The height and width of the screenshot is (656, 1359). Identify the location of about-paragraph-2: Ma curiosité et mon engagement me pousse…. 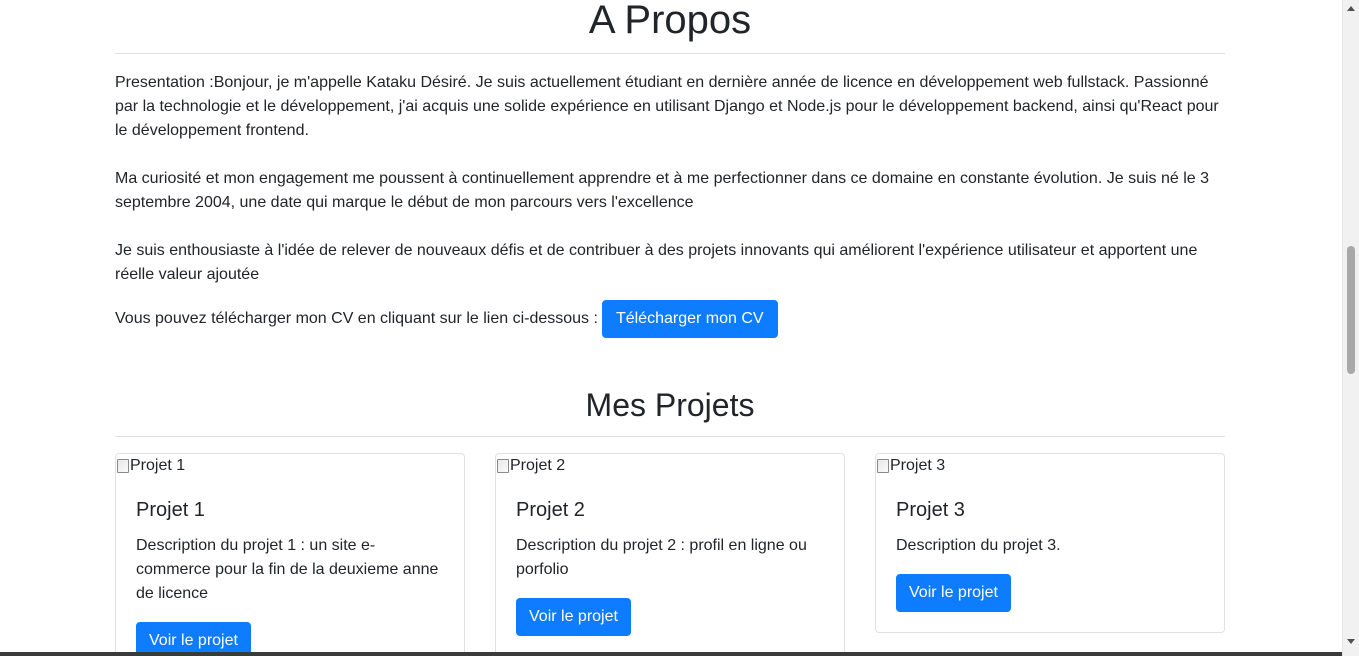
(662, 190).